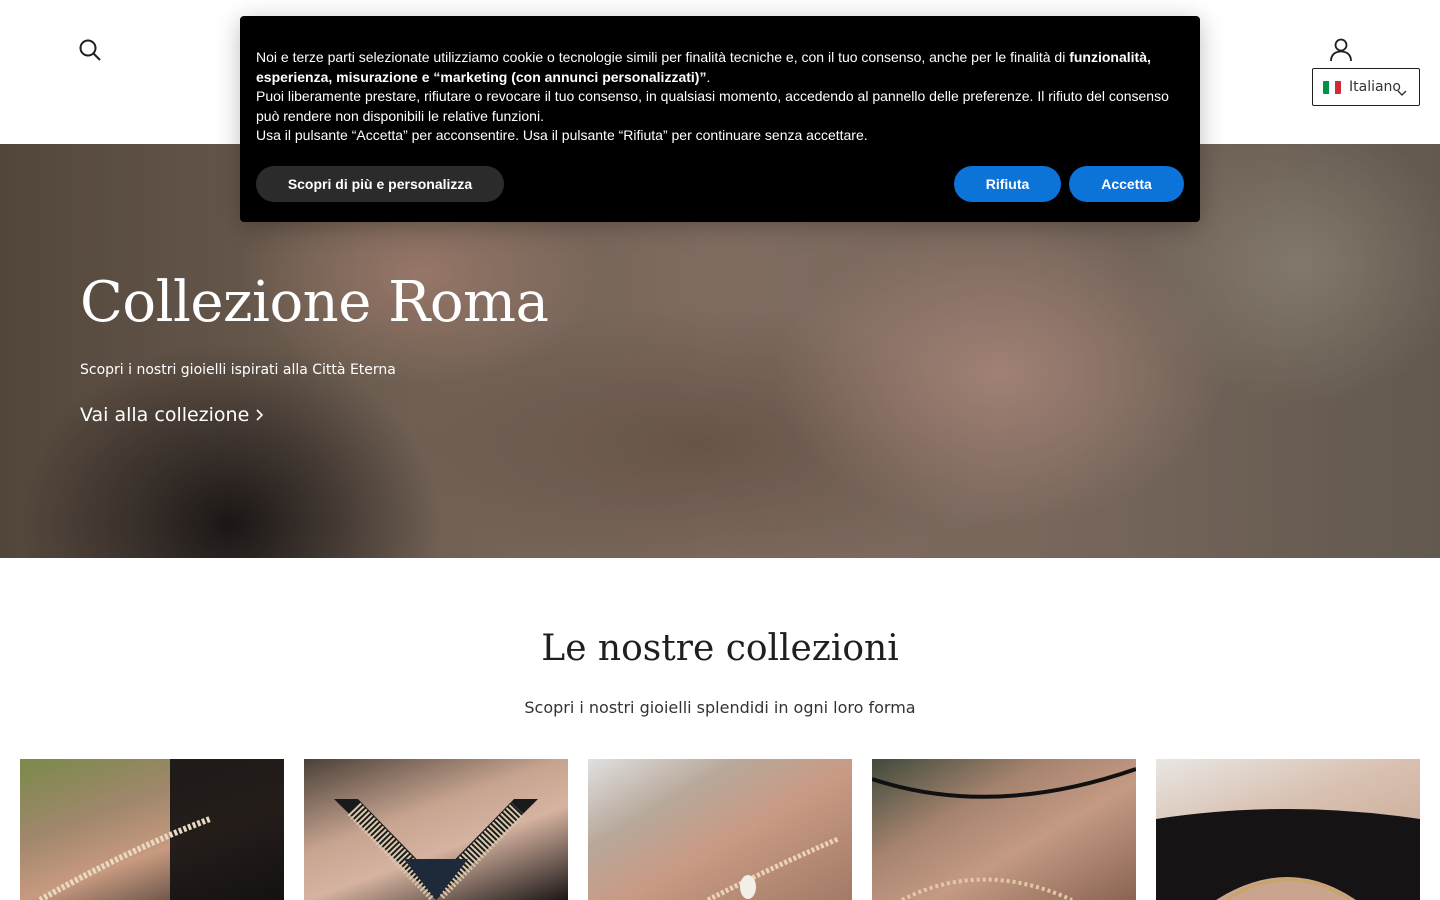  Describe the element at coordinates (1126, 184) in the screenshot. I see `accept-button: Accetta` at that location.